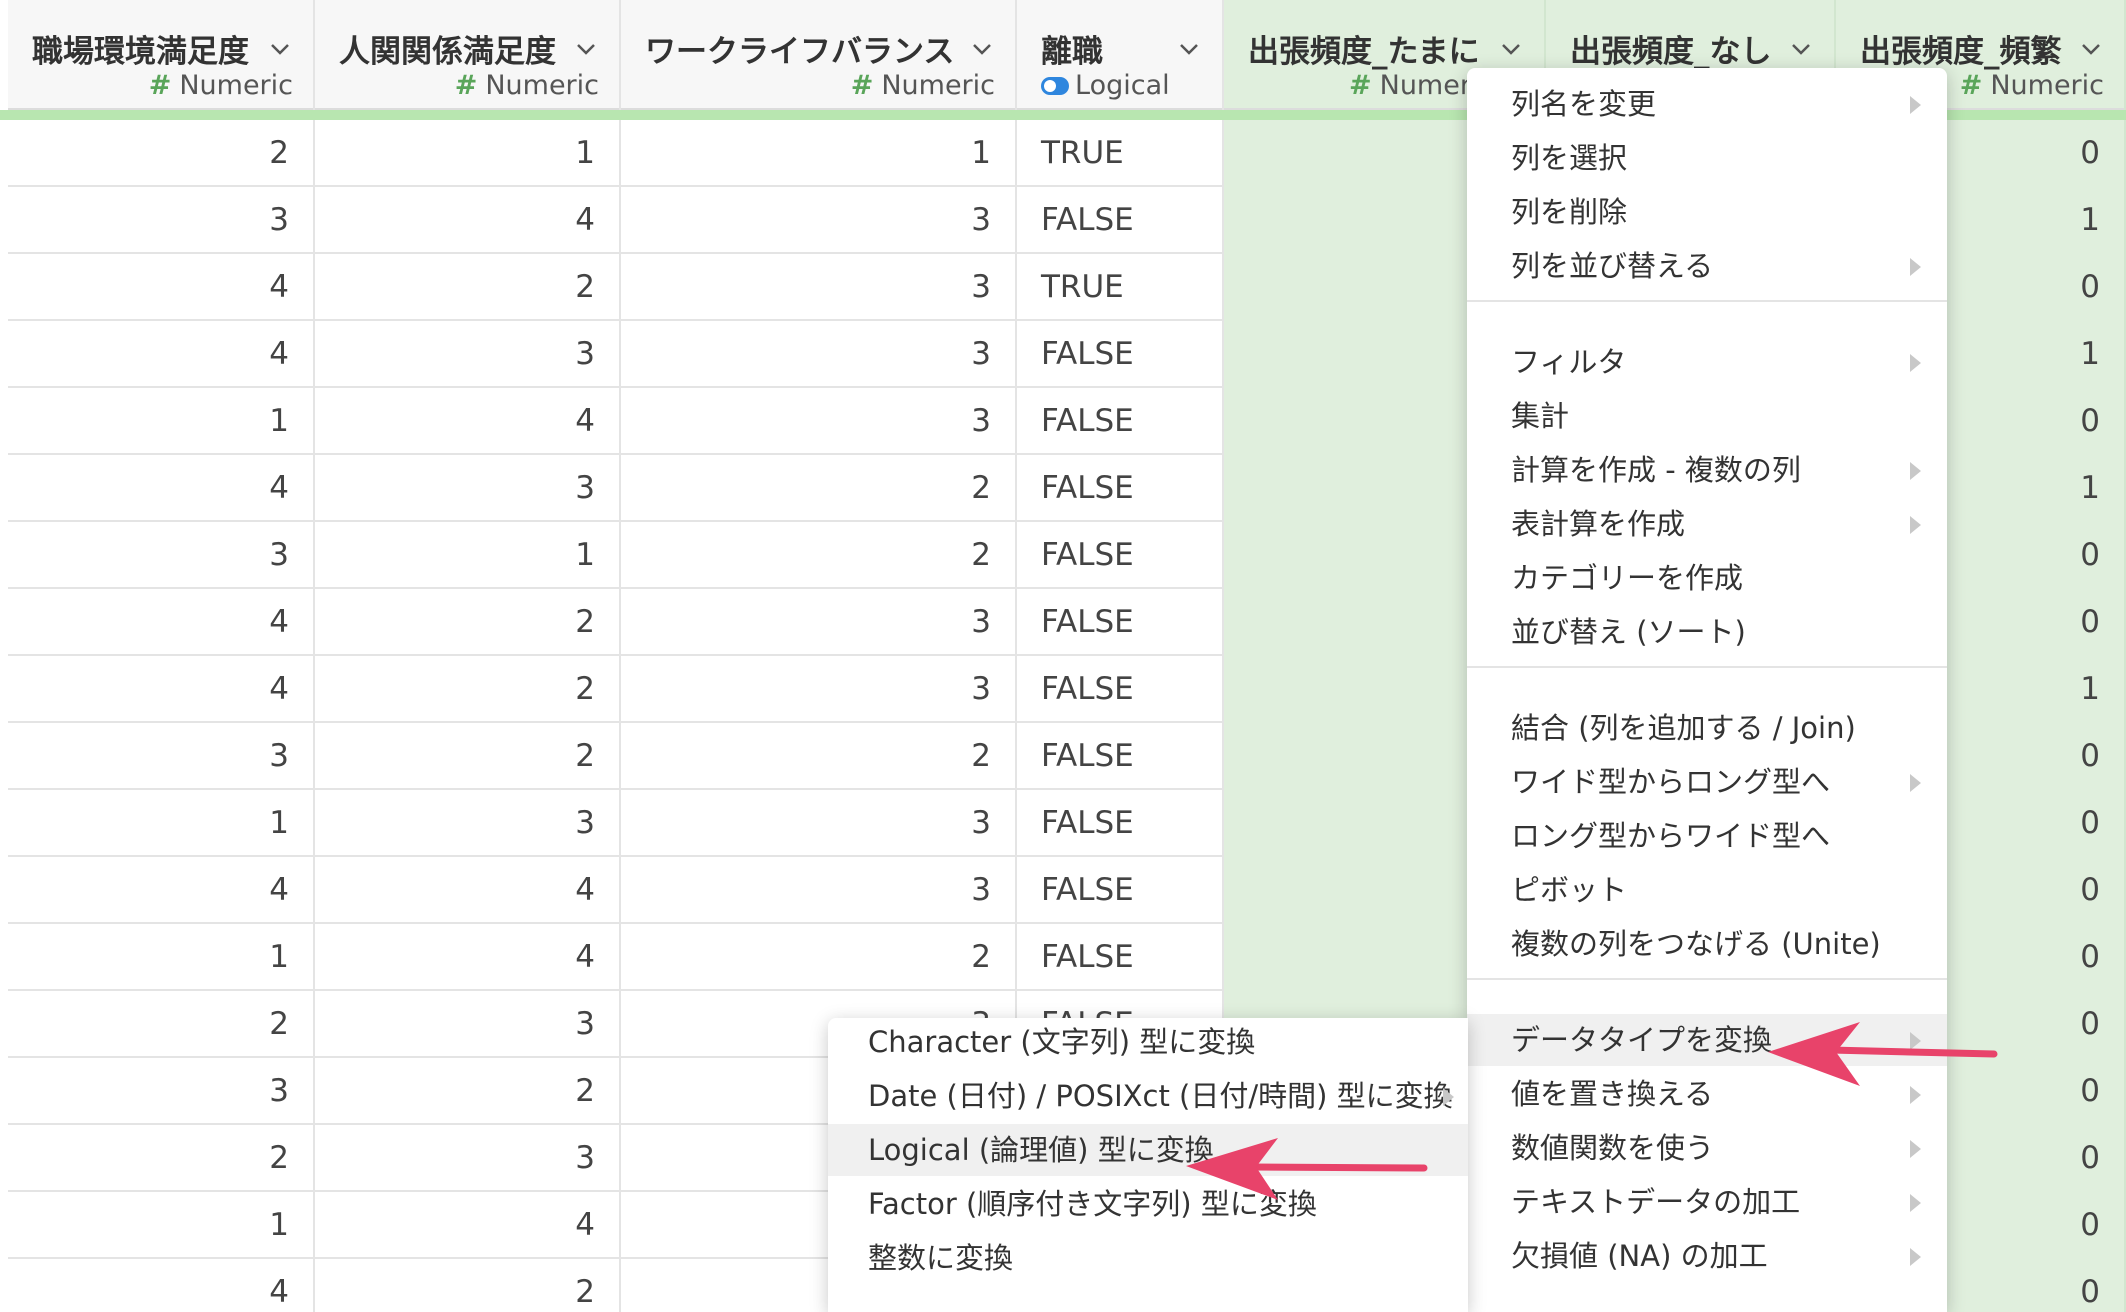  Describe the element at coordinates (1707, 158) in the screenshot. I see `menu-item: 列を選択` at that location.